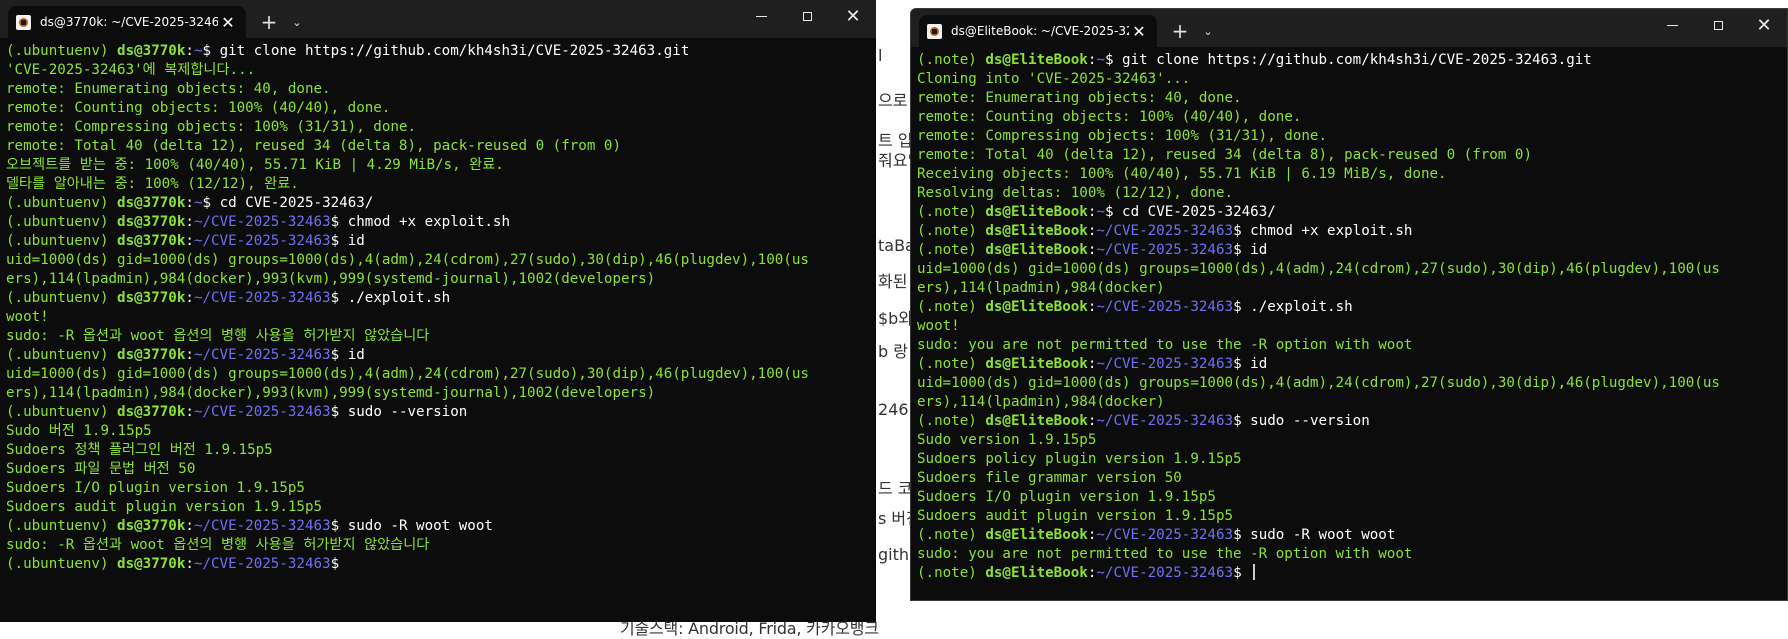  What do you see at coordinates (894, 281) in the screenshot?
I see `background-text-fragment: 화된 [` at bounding box center [894, 281].